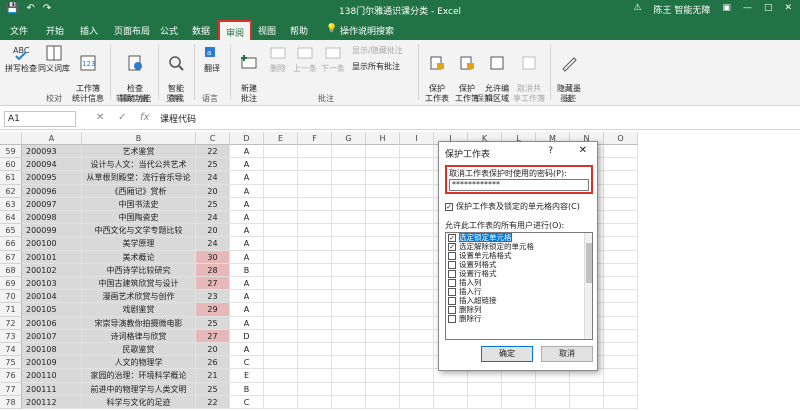 This screenshot has height=411, width=800. What do you see at coordinates (519, 264) in the screenshot?
I see `permission-item: 设置列格式` at bounding box center [519, 264].